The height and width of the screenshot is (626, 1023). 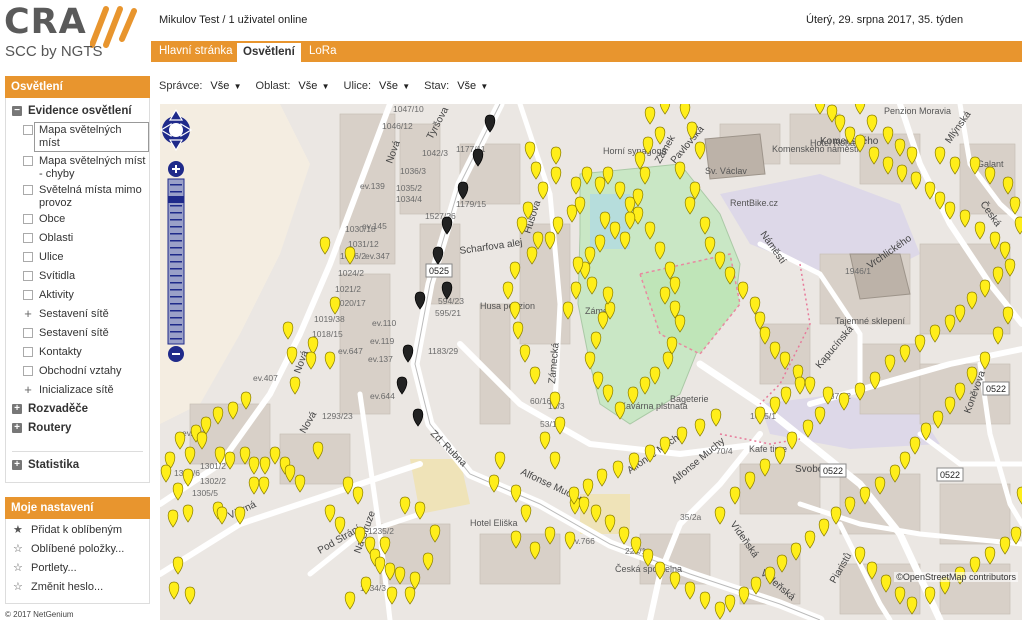 What do you see at coordinates (374, 226) in the screenshot?
I see `house-number: ev.145` at bounding box center [374, 226].